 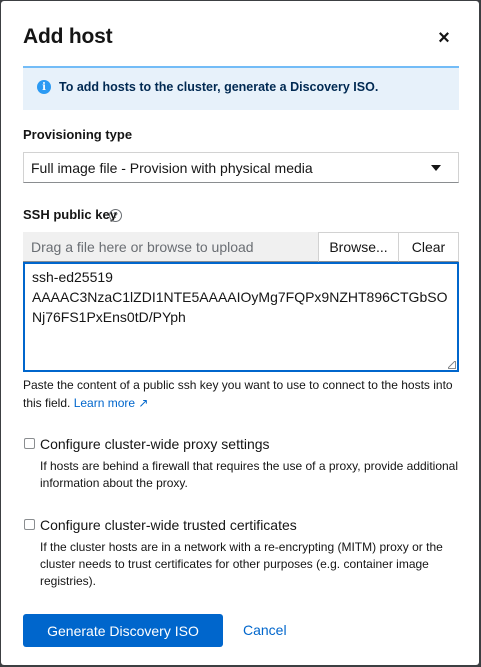 What do you see at coordinates (436, 168) in the screenshot?
I see `caret-down-icon` at bounding box center [436, 168].